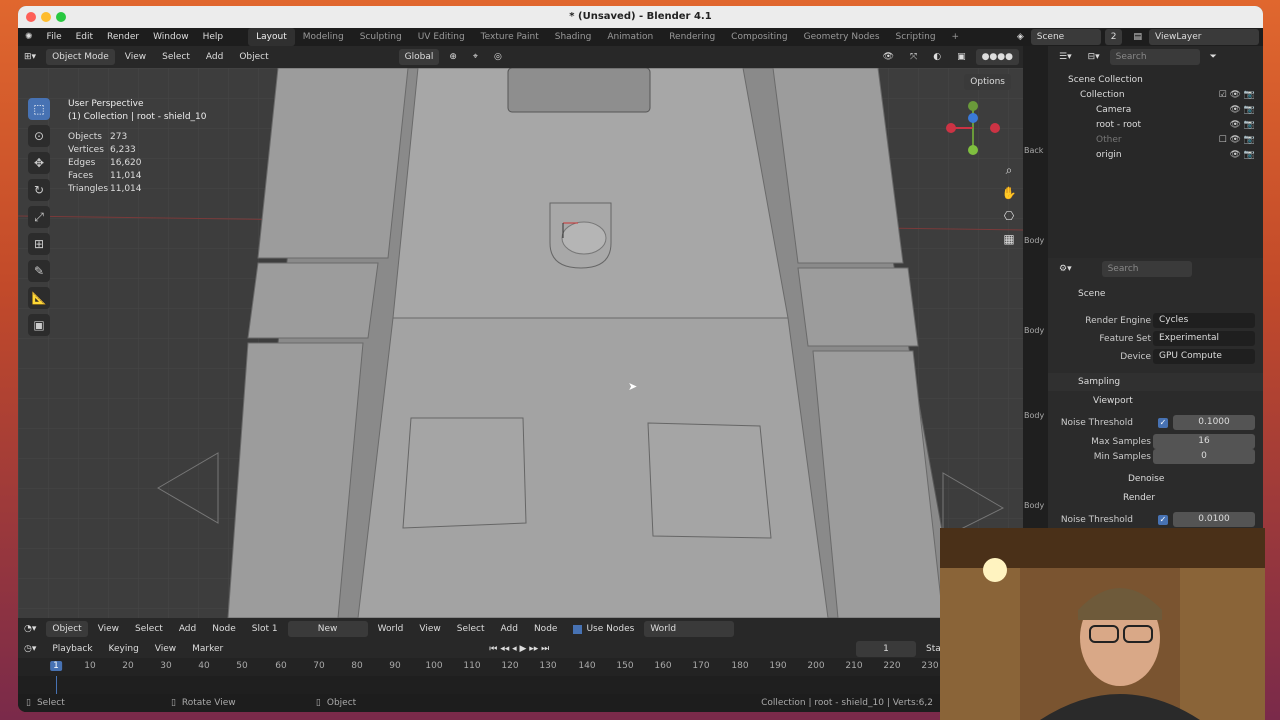  Describe the element at coordinates (1214, 422) in the screenshot. I see `viewport-noise-threshold-field: 0.1000` at that location.